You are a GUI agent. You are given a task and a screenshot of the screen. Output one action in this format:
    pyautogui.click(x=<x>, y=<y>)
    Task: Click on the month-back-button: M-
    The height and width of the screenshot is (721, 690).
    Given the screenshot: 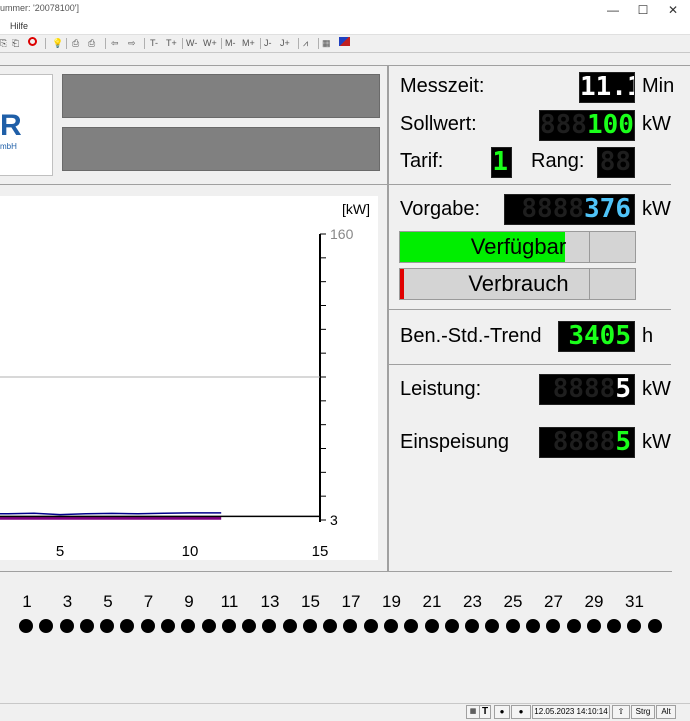 What is the action you would take?
    pyautogui.click(x=230, y=43)
    